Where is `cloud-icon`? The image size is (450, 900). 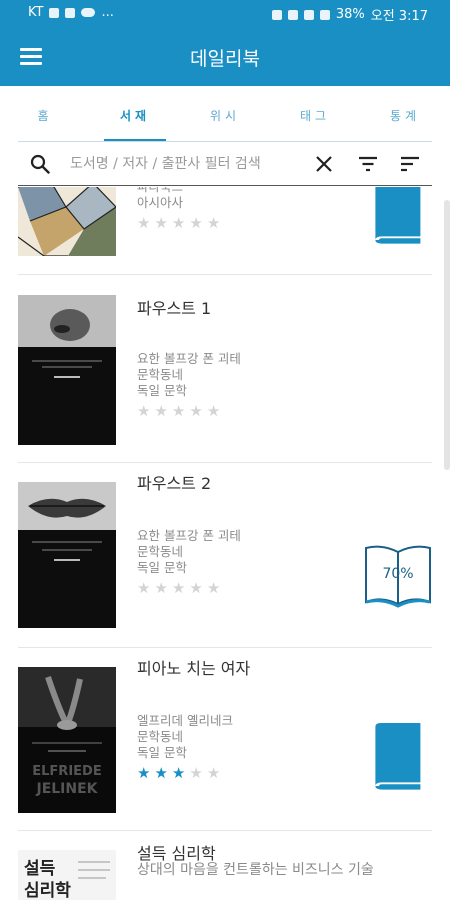 cloud-icon is located at coordinates (88, 12).